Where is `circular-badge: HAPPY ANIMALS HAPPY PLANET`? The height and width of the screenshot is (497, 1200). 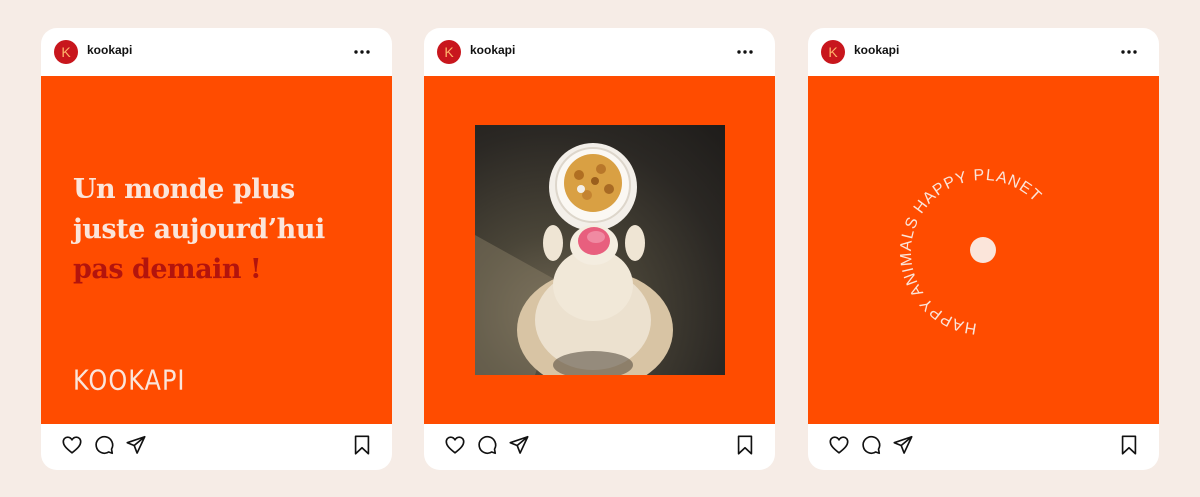 circular-badge: HAPPY ANIMALS HAPPY PLANET is located at coordinates (971, 252).